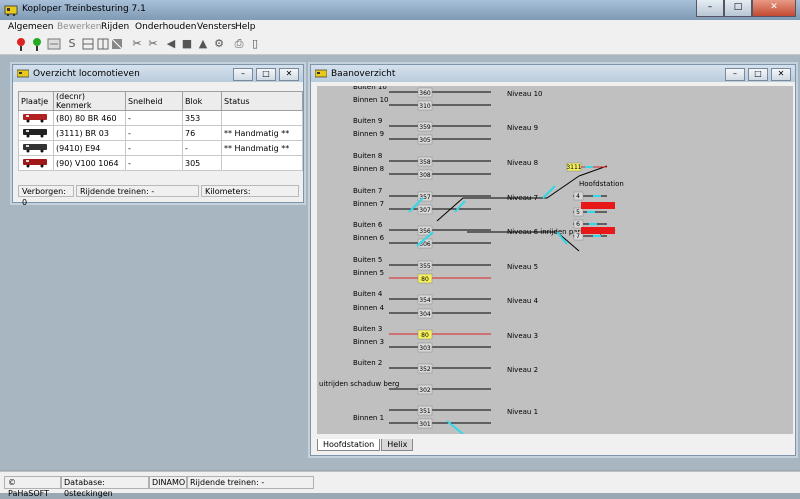  What do you see at coordinates (425, 231) in the screenshot?
I see `block-number: 356` at bounding box center [425, 231].